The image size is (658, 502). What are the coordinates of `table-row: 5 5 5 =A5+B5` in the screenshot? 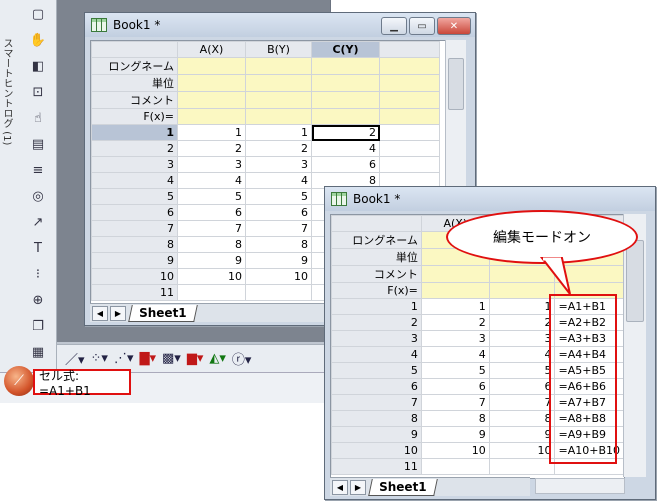 It's located at (477, 370).